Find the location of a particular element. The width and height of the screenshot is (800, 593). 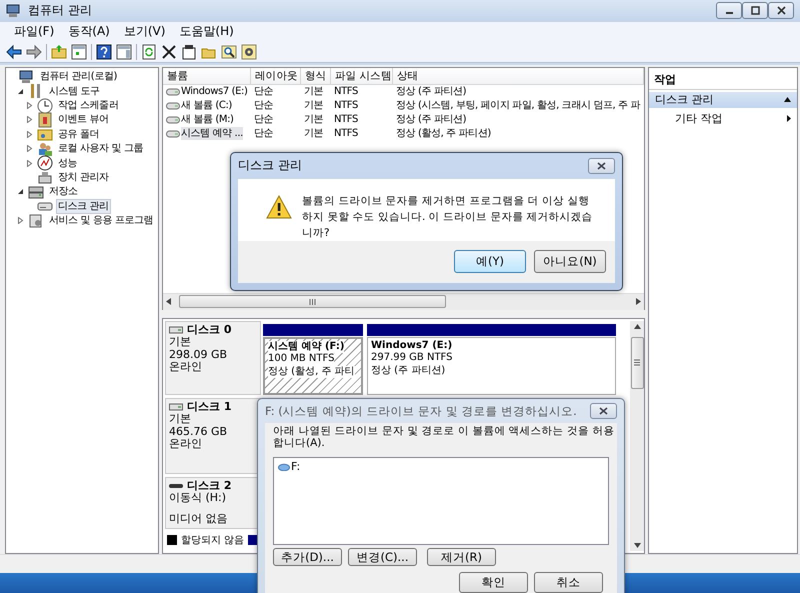

table-cell-text: 정상 (활성, 주 파티션) is located at coordinates (443, 133).